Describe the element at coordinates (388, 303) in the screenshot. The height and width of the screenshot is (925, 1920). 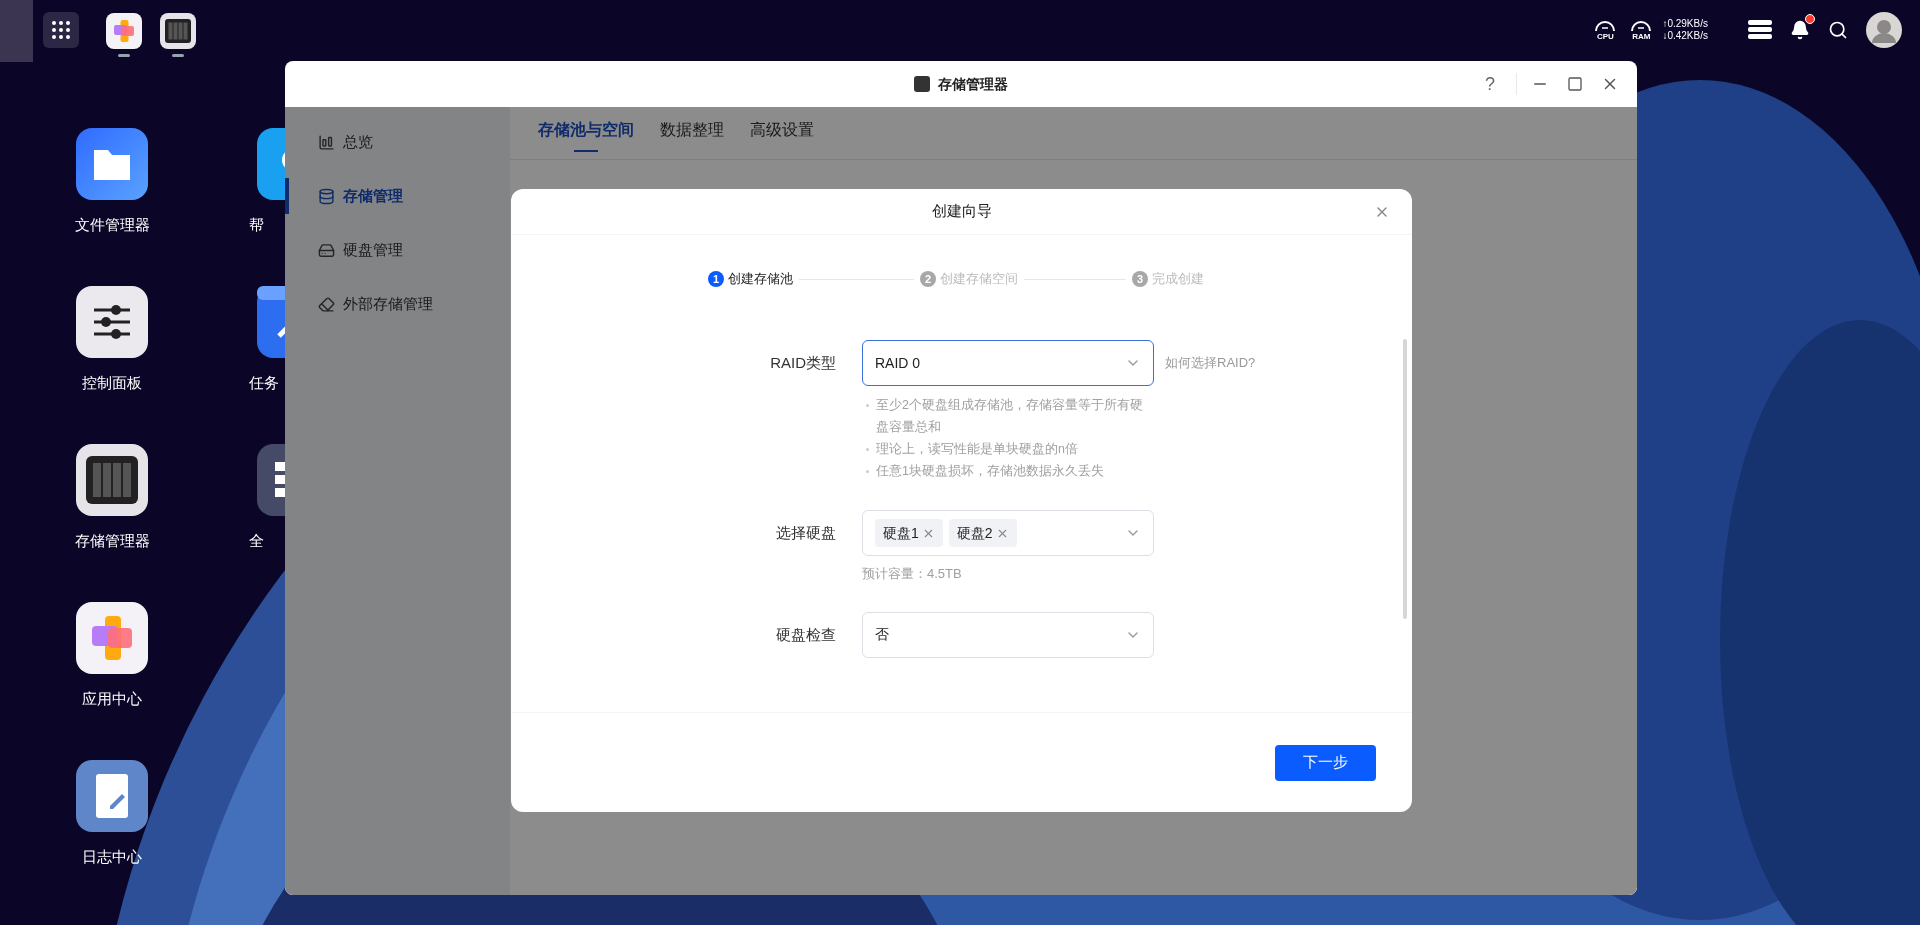
I see `sidebar-label: 外部存储管理` at that location.